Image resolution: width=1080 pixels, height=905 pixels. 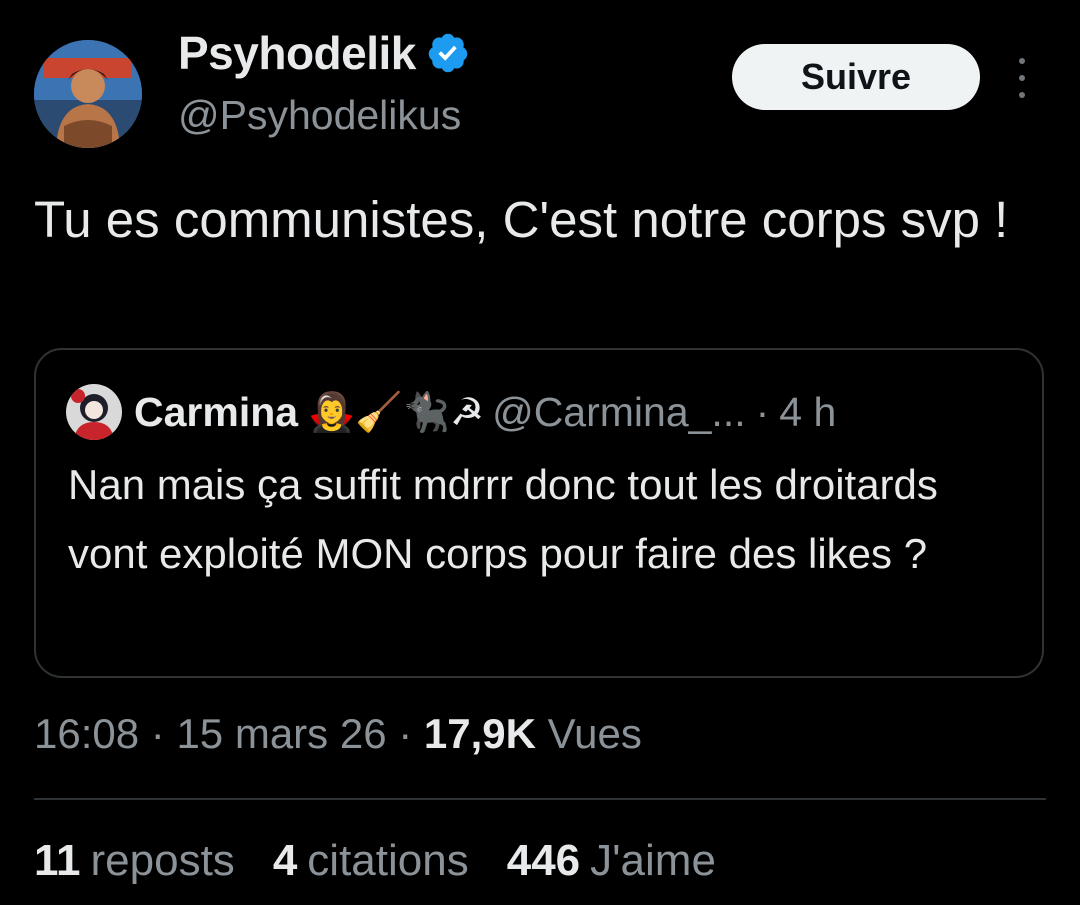 I want to click on verified-badge-icon, so click(x=448, y=53).